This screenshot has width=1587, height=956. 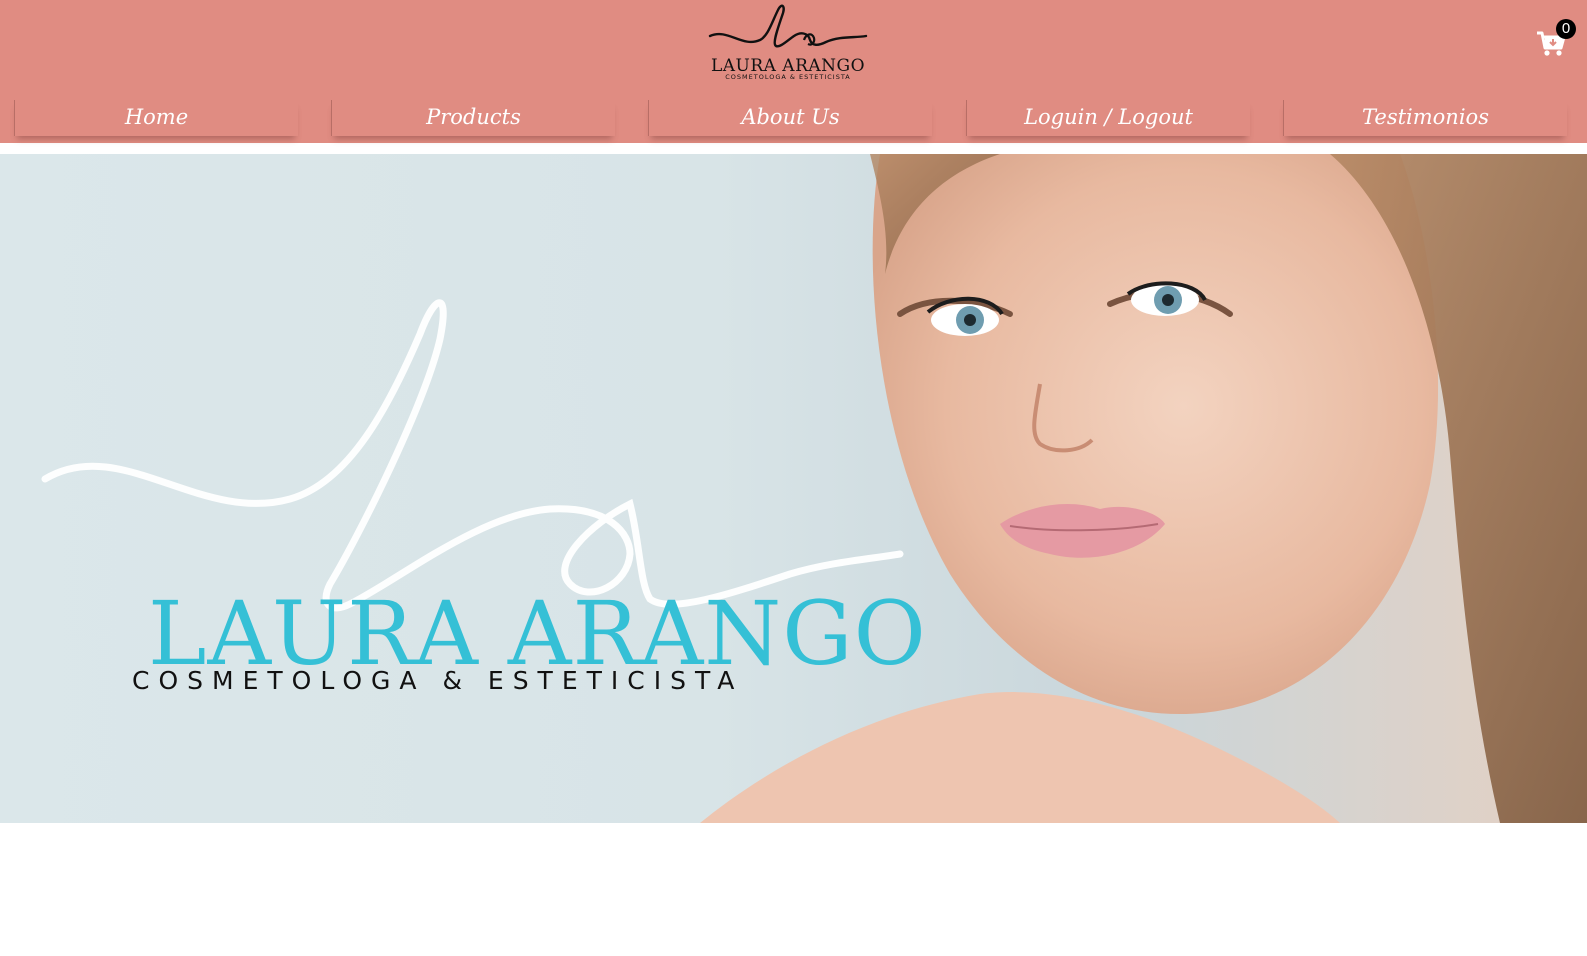 I want to click on brand-logo: LAURA ARANGO COSMETOLOGA & ESTETICISTA, so click(x=788, y=42).